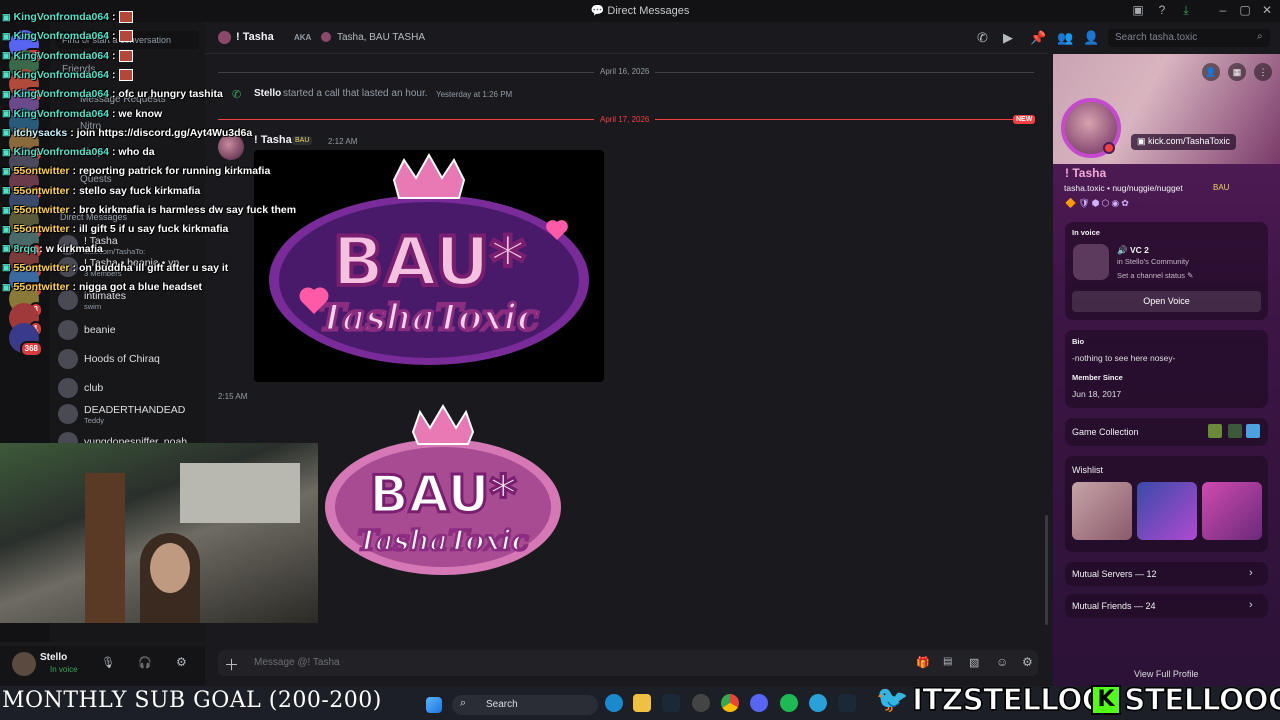 This screenshot has height=720, width=1280. Describe the element at coordinates (1211, 72) in the screenshot. I see `add-friend-icon: 👤` at that location.